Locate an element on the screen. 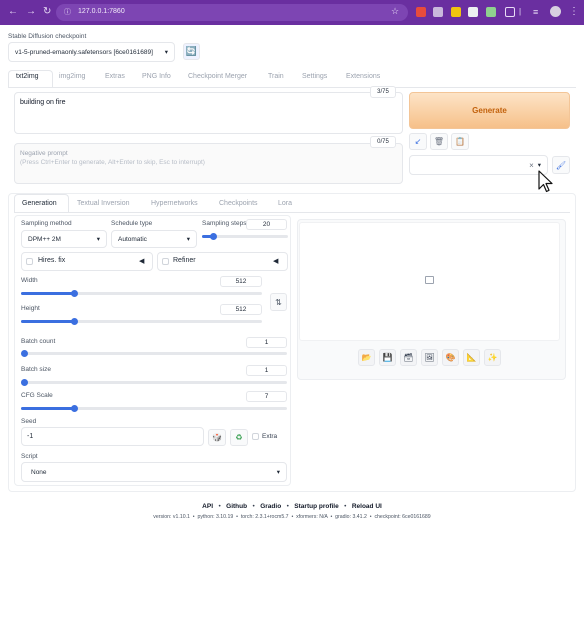 Image resolution: width=584 pixels, height=633 pixels. send-to-img2img-button: 🖼 is located at coordinates (429, 357).